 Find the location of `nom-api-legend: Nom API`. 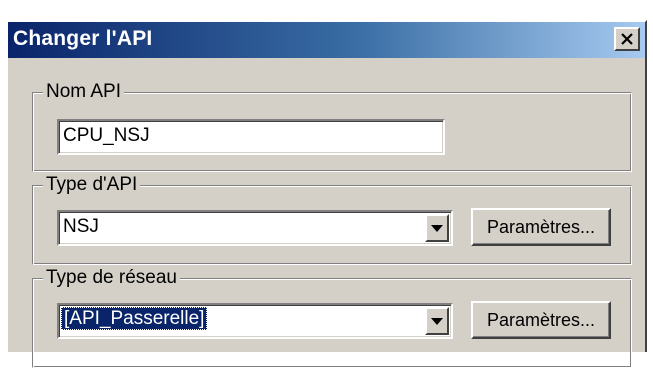

nom-api-legend: Nom API is located at coordinates (83, 92).